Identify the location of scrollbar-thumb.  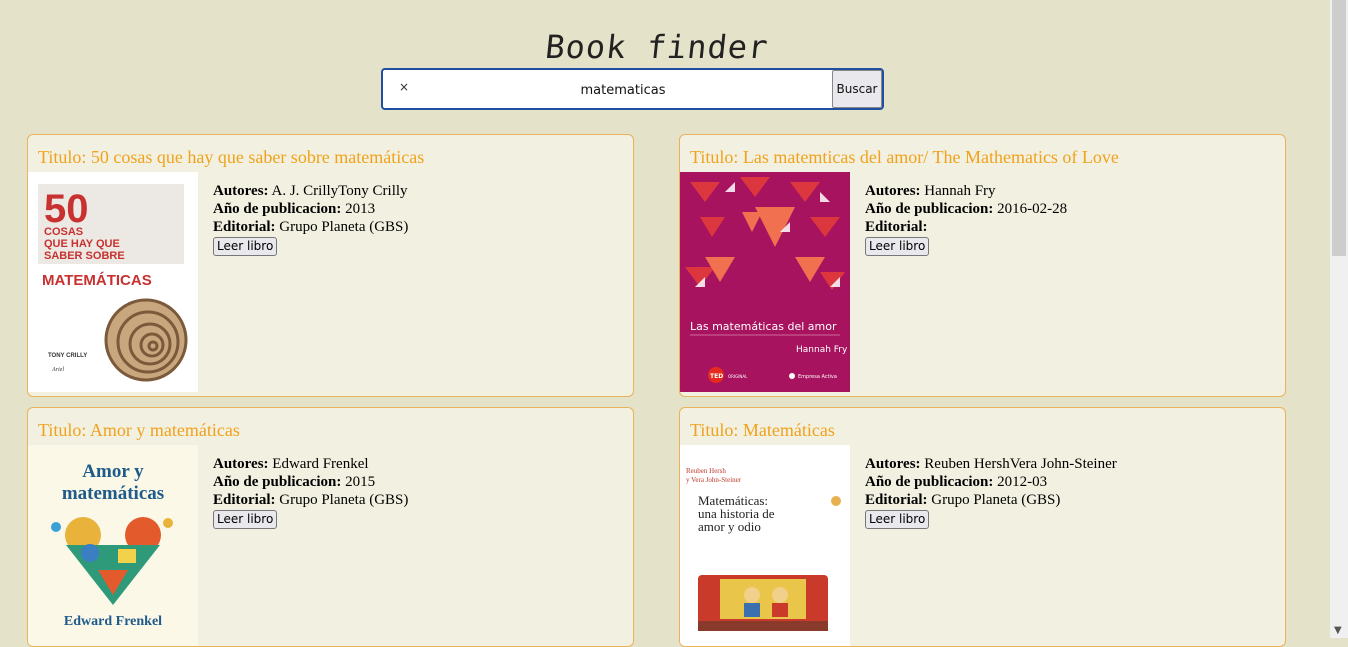
(1339, 128).